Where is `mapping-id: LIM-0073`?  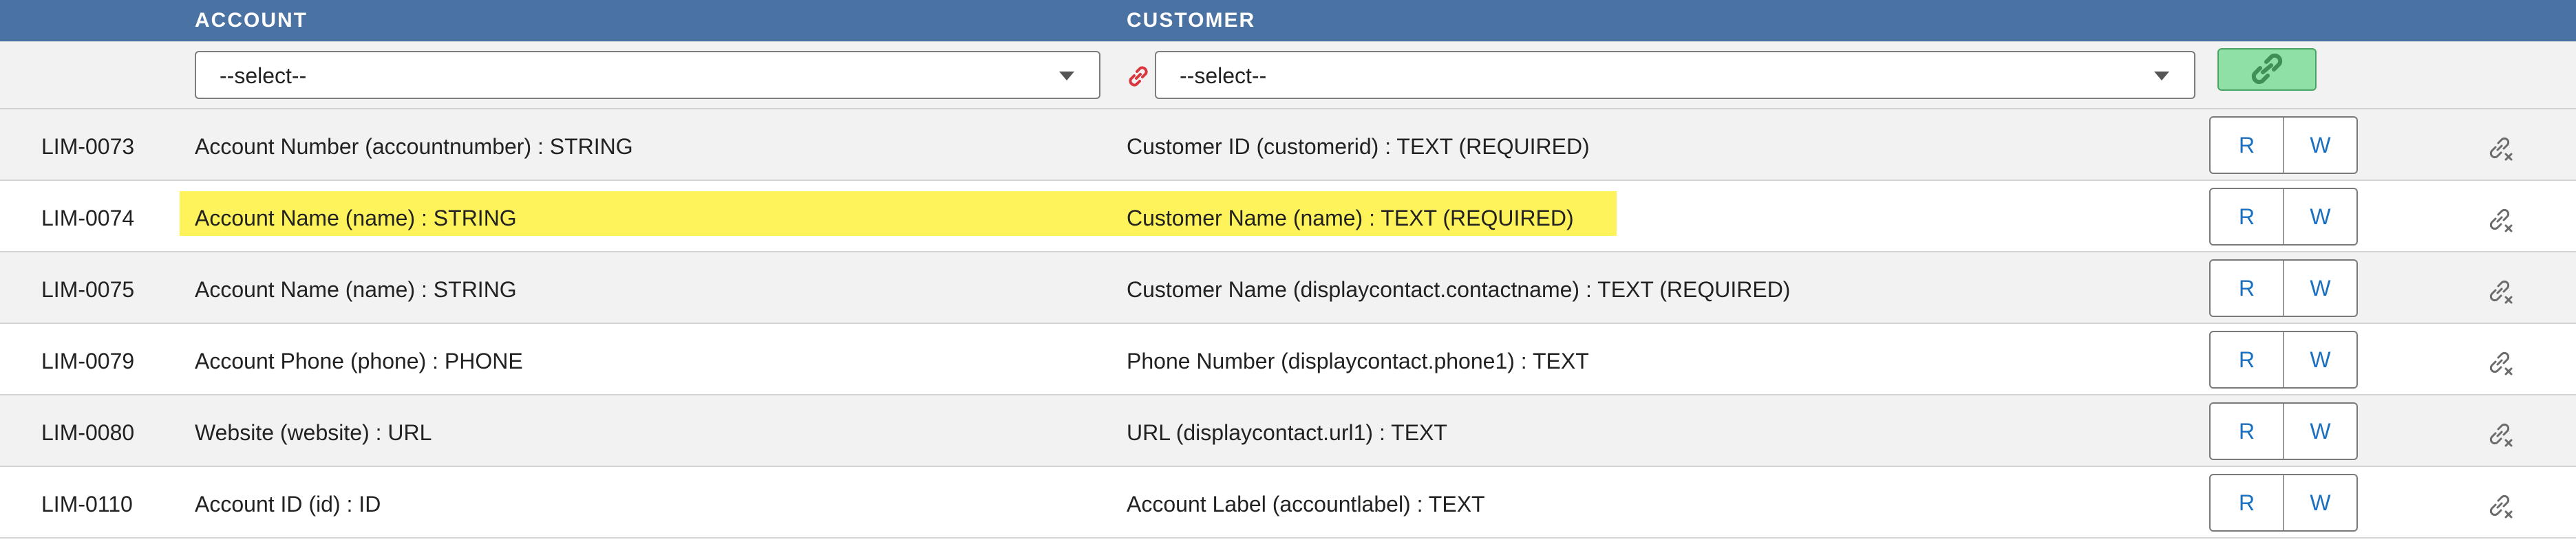 mapping-id: LIM-0073 is located at coordinates (88, 146).